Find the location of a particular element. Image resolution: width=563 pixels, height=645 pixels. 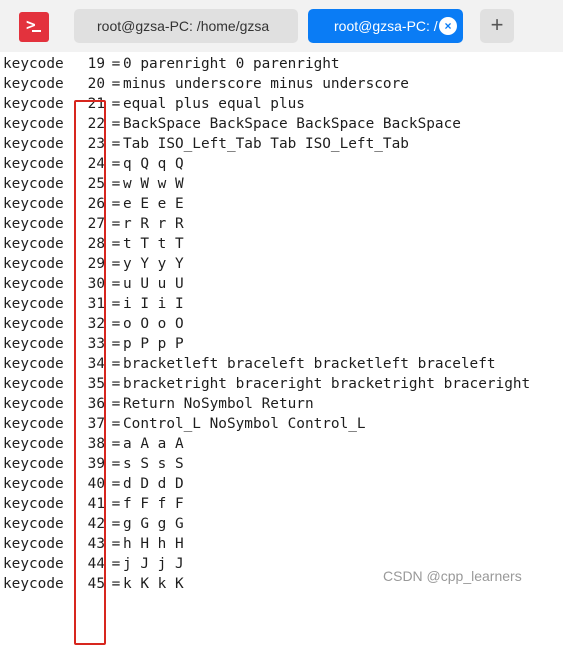

keysym-list: minus underscore minus underscore is located at coordinates (266, 84).